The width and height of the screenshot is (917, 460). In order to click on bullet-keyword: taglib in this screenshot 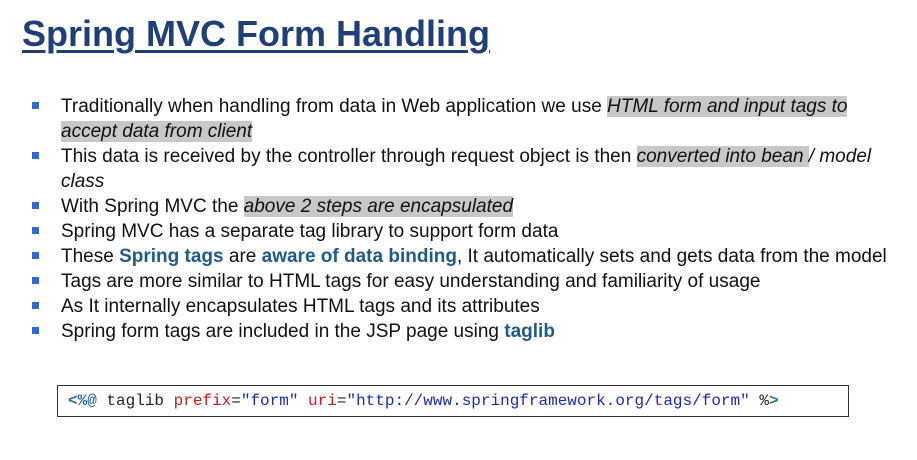, I will do `click(529, 331)`.